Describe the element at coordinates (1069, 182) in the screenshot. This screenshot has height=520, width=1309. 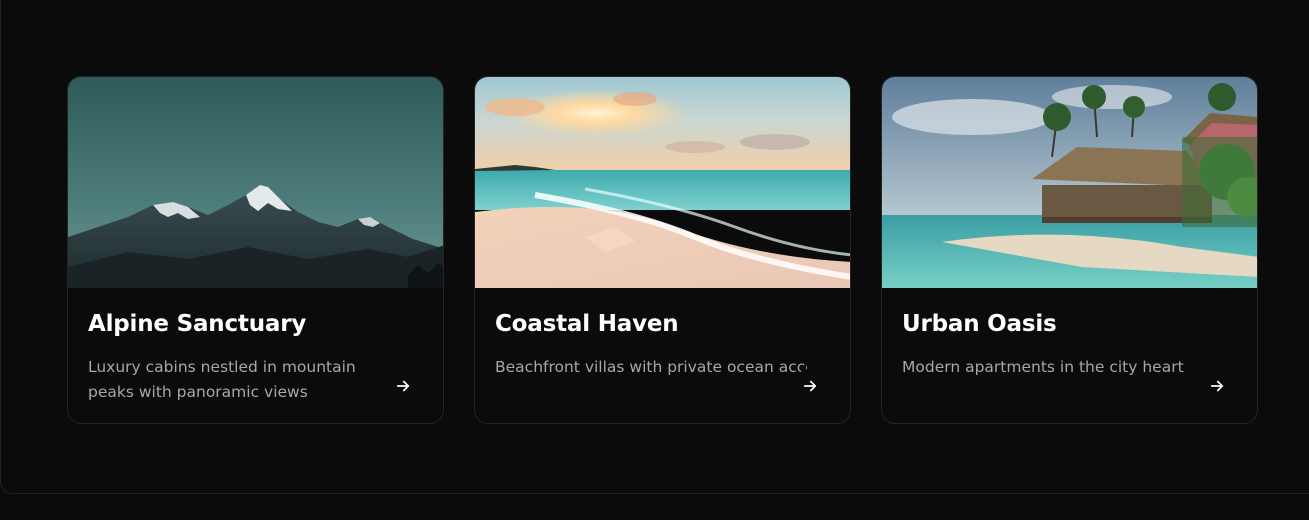
I see `tropical-resort-image` at that location.